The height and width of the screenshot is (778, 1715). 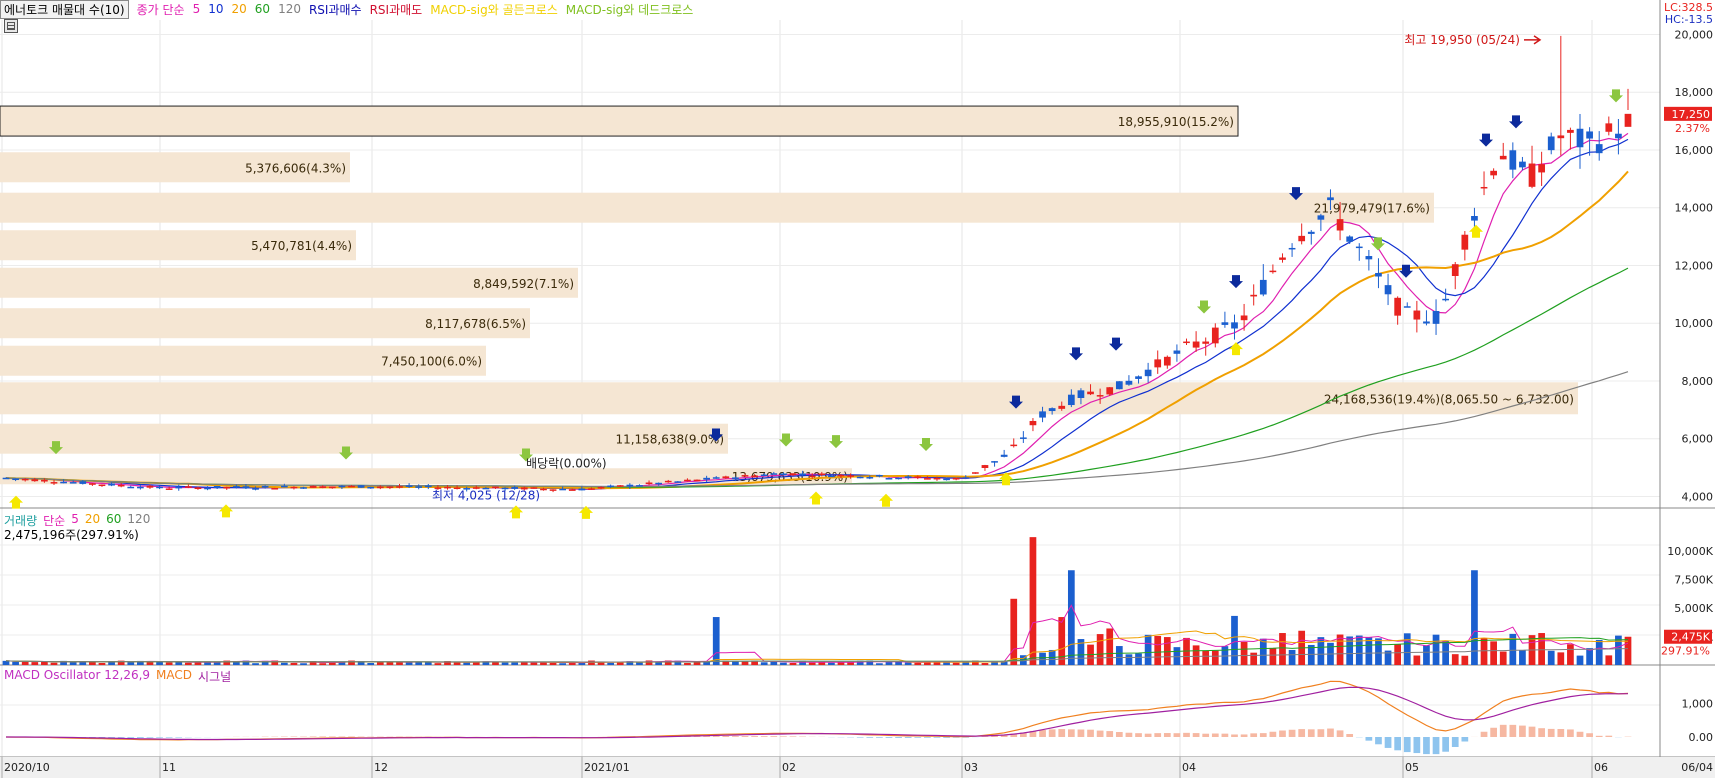 What do you see at coordinates (396, 9) in the screenshot?
I see `rsi-sell-legend: RSI과매도` at bounding box center [396, 9].